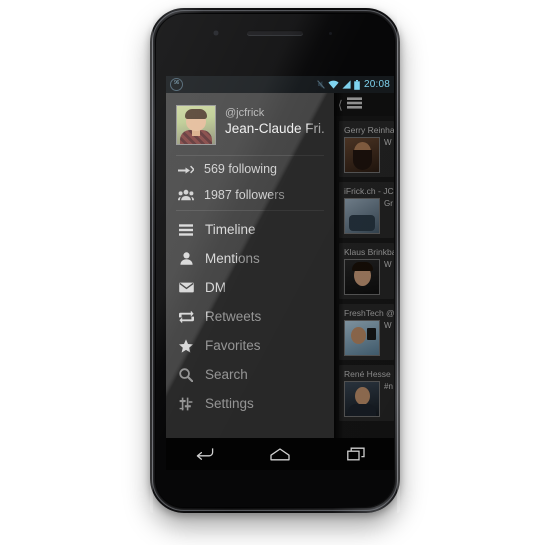 The image size is (550, 545). Describe the element at coordinates (186, 345) in the screenshot. I see `favorites-star-icon` at that location.